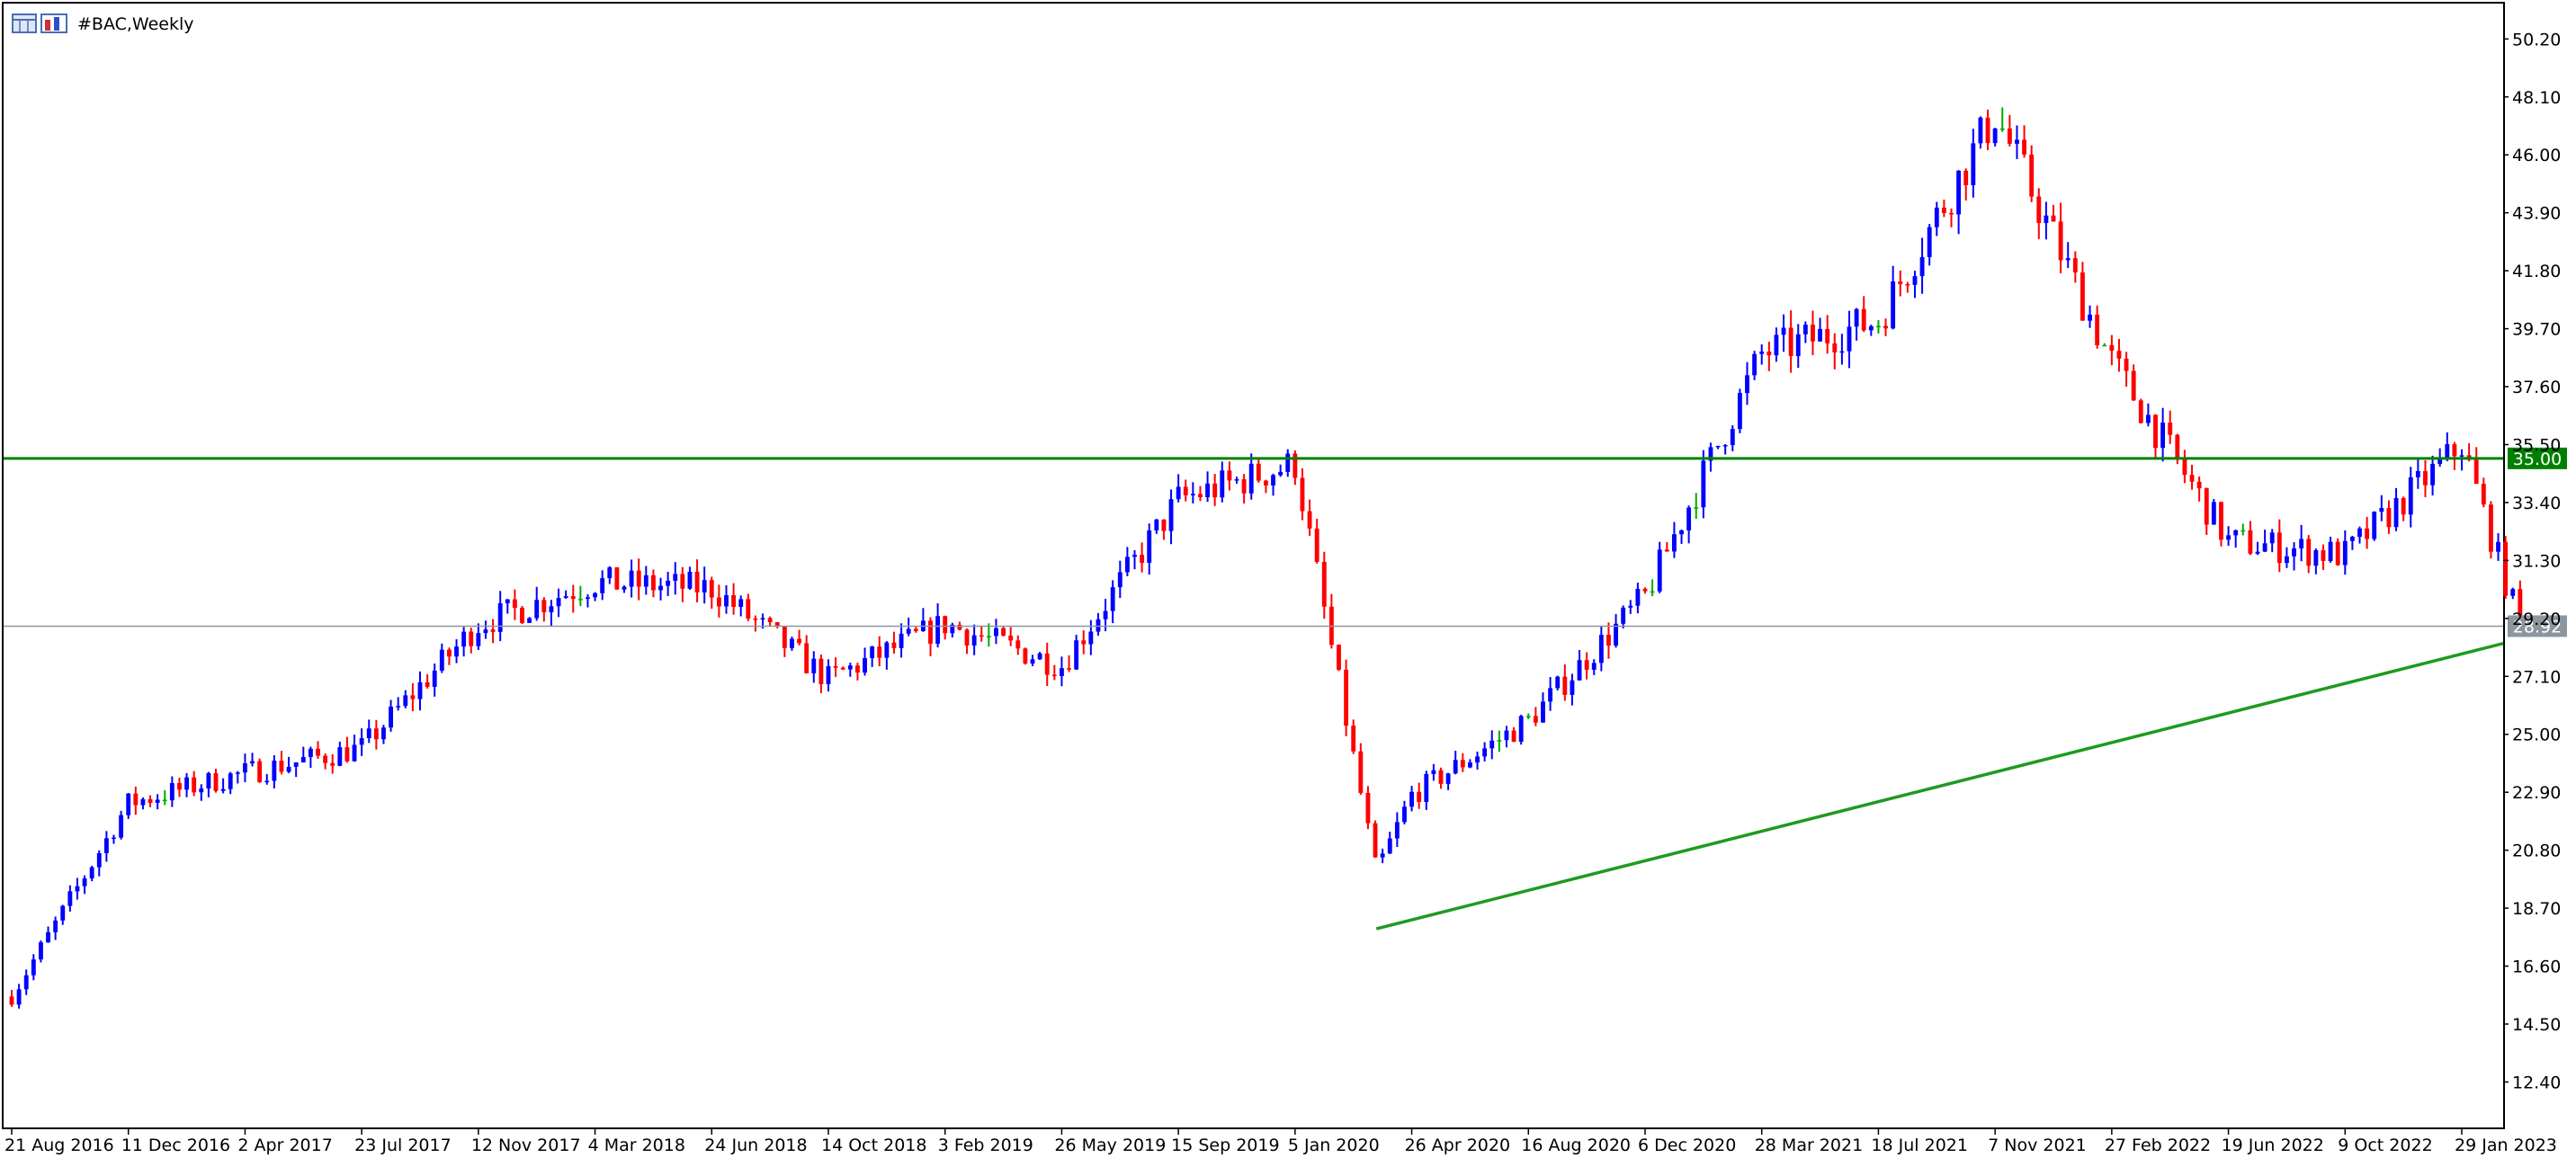 This screenshot has width=2576, height=1167. What do you see at coordinates (284, 1145) in the screenshot?
I see `x-tick-label: 2 Apr 2017` at bounding box center [284, 1145].